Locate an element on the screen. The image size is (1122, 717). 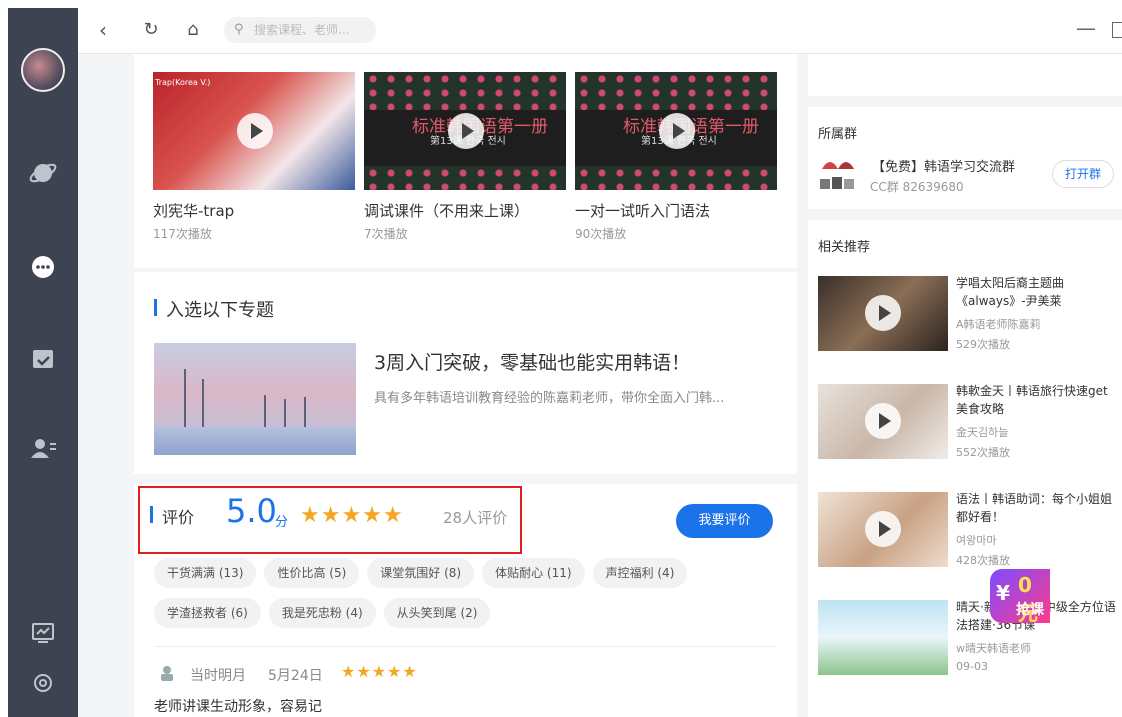
recommend-item: 语法丨韩语助词：每个小姐姐都好看！ 여왕마마 428次播放 is located at coordinates (968, 542).